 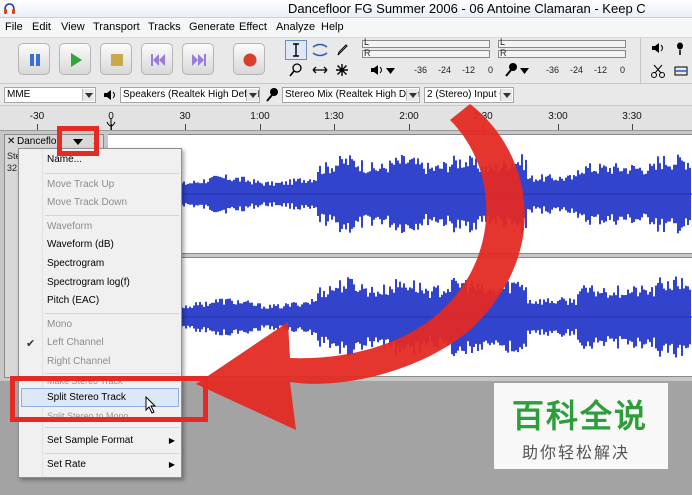 I want to click on watermark-logo: 百科全说 助你轻松解决, so click(x=581, y=426).